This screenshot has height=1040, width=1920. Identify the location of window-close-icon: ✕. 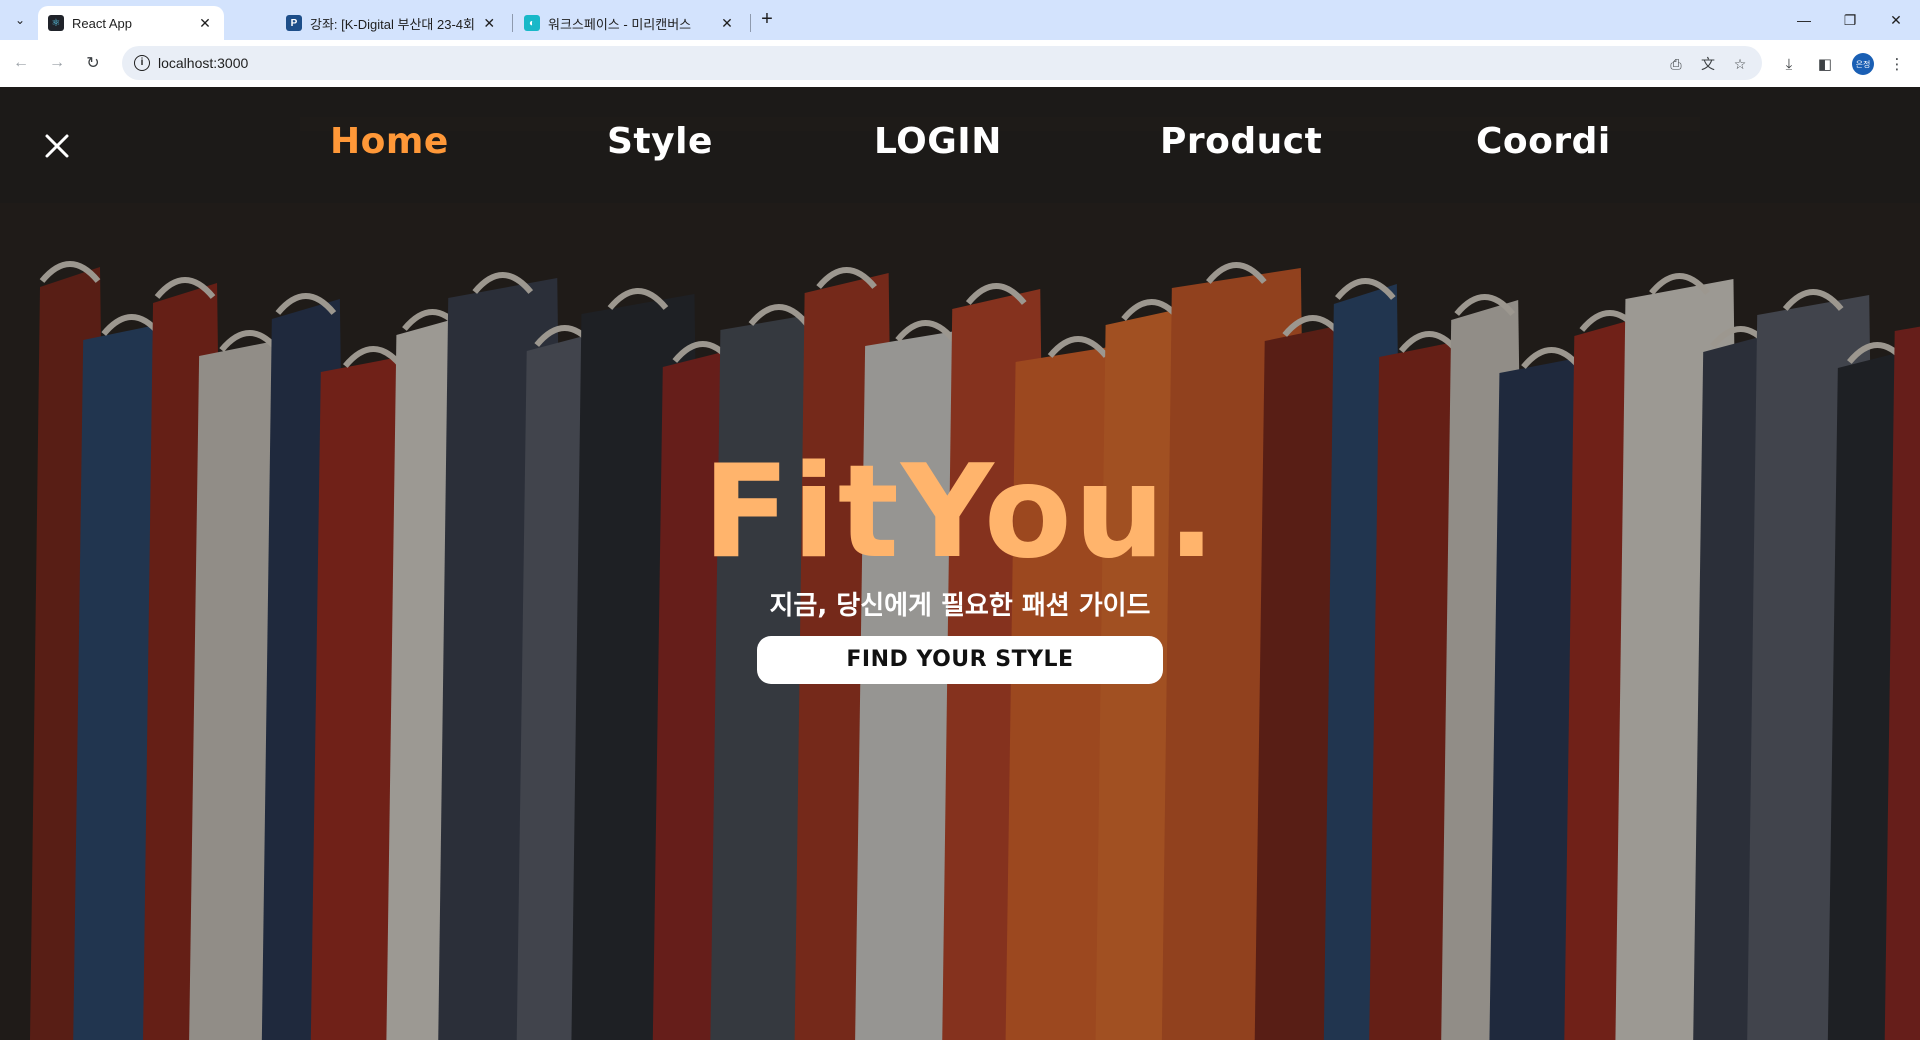
(1896, 20).